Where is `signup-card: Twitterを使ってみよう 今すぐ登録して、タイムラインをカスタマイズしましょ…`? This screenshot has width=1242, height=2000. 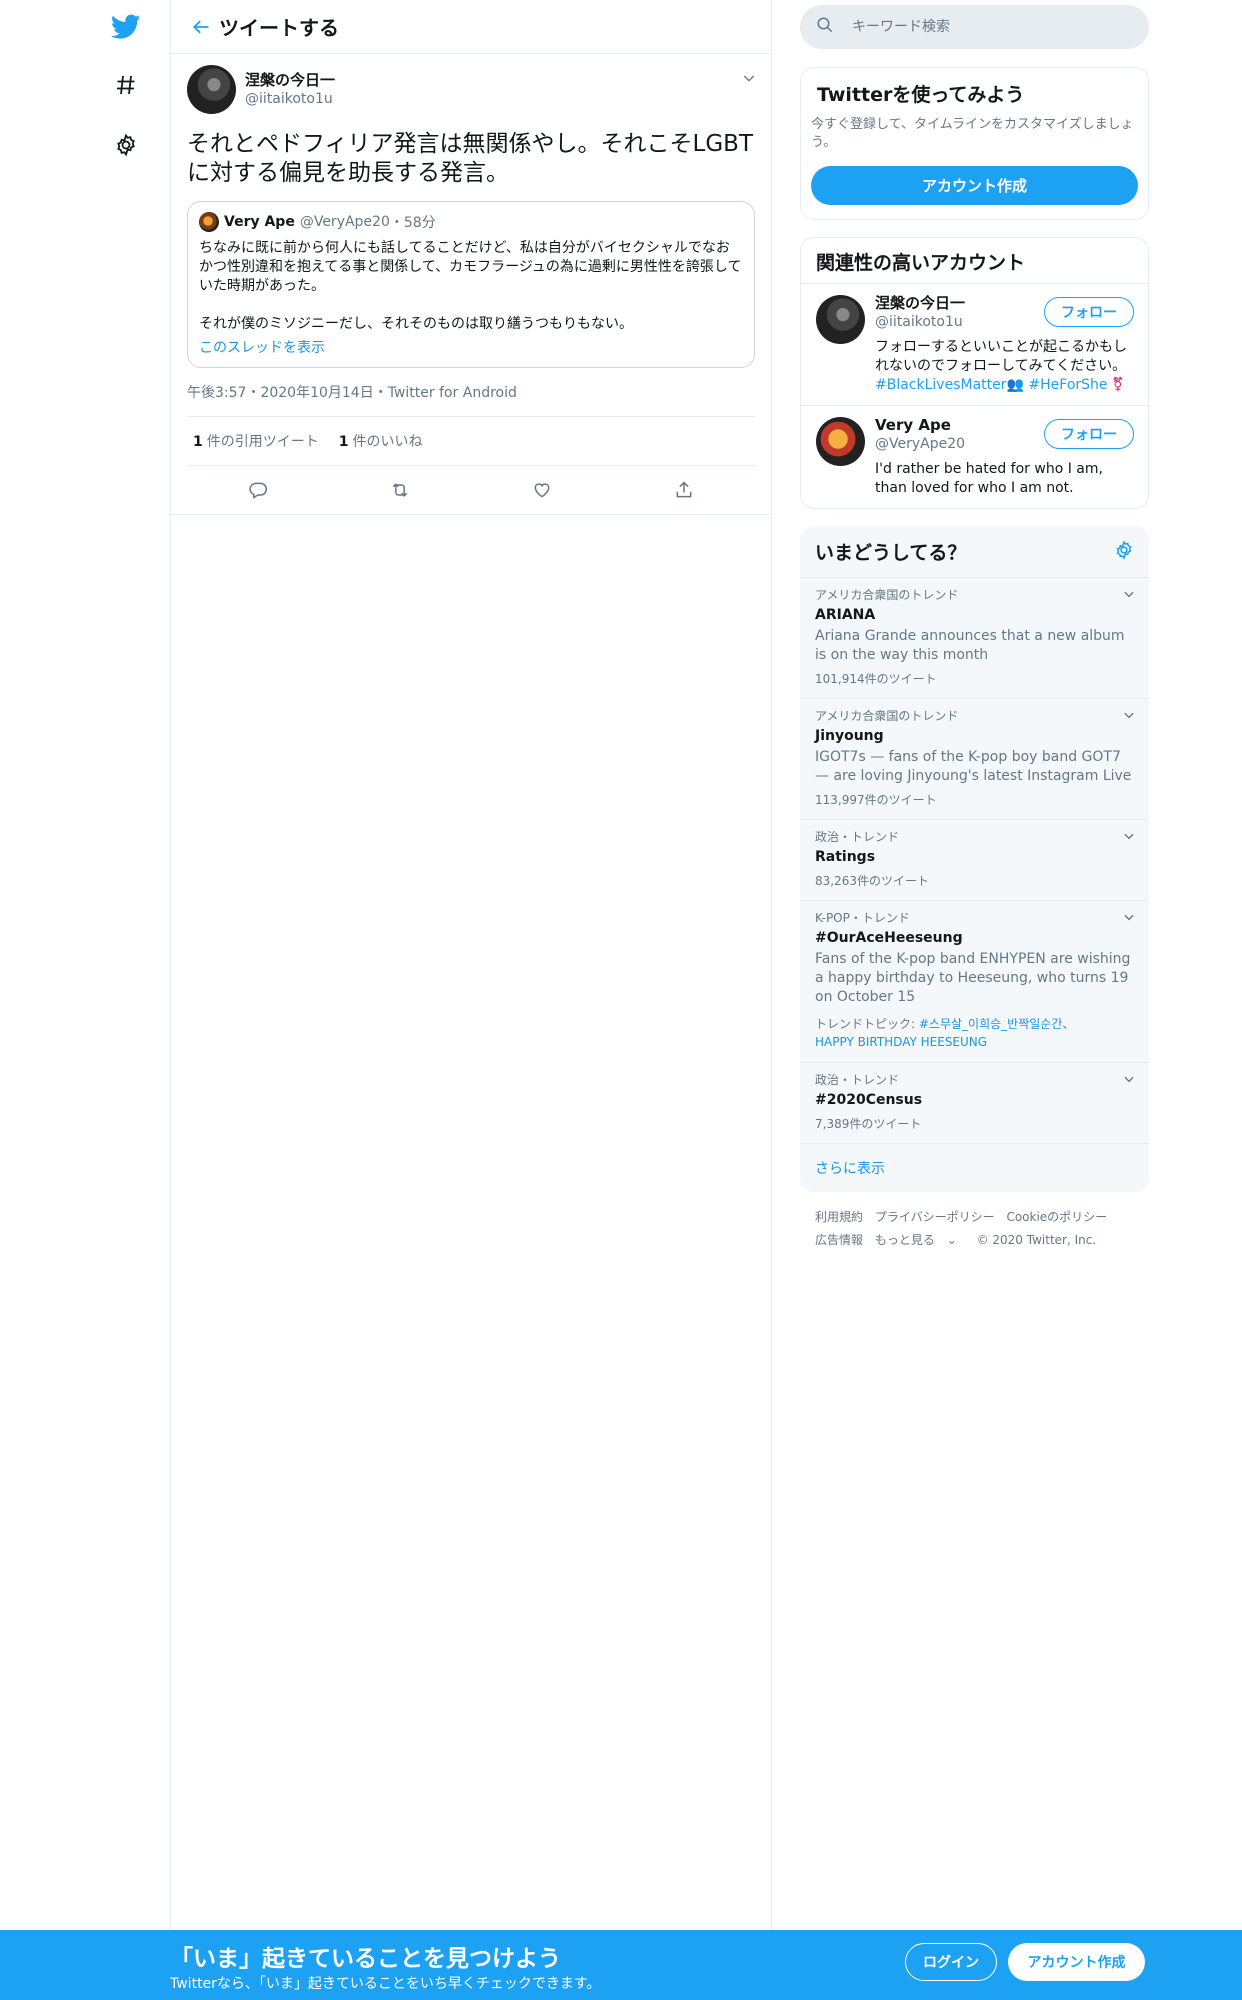
signup-card: Twitterを使ってみよう 今すぐ登録して、タイムラインをカスタマイズしましょ… is located at coordinates (974, 143).